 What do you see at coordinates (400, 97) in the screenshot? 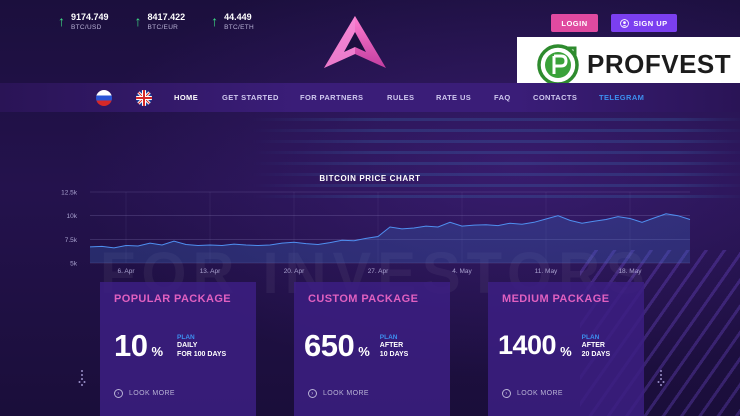
I see `nav-item-rules: RULES` at bounding box center [400, 97].